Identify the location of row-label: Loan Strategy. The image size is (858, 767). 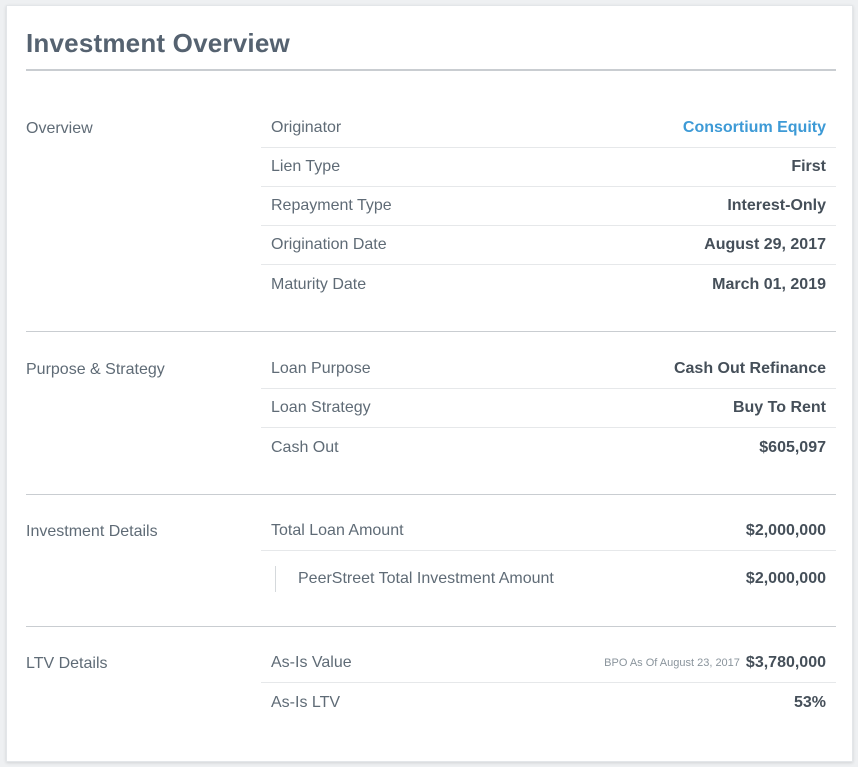
(321, 407).